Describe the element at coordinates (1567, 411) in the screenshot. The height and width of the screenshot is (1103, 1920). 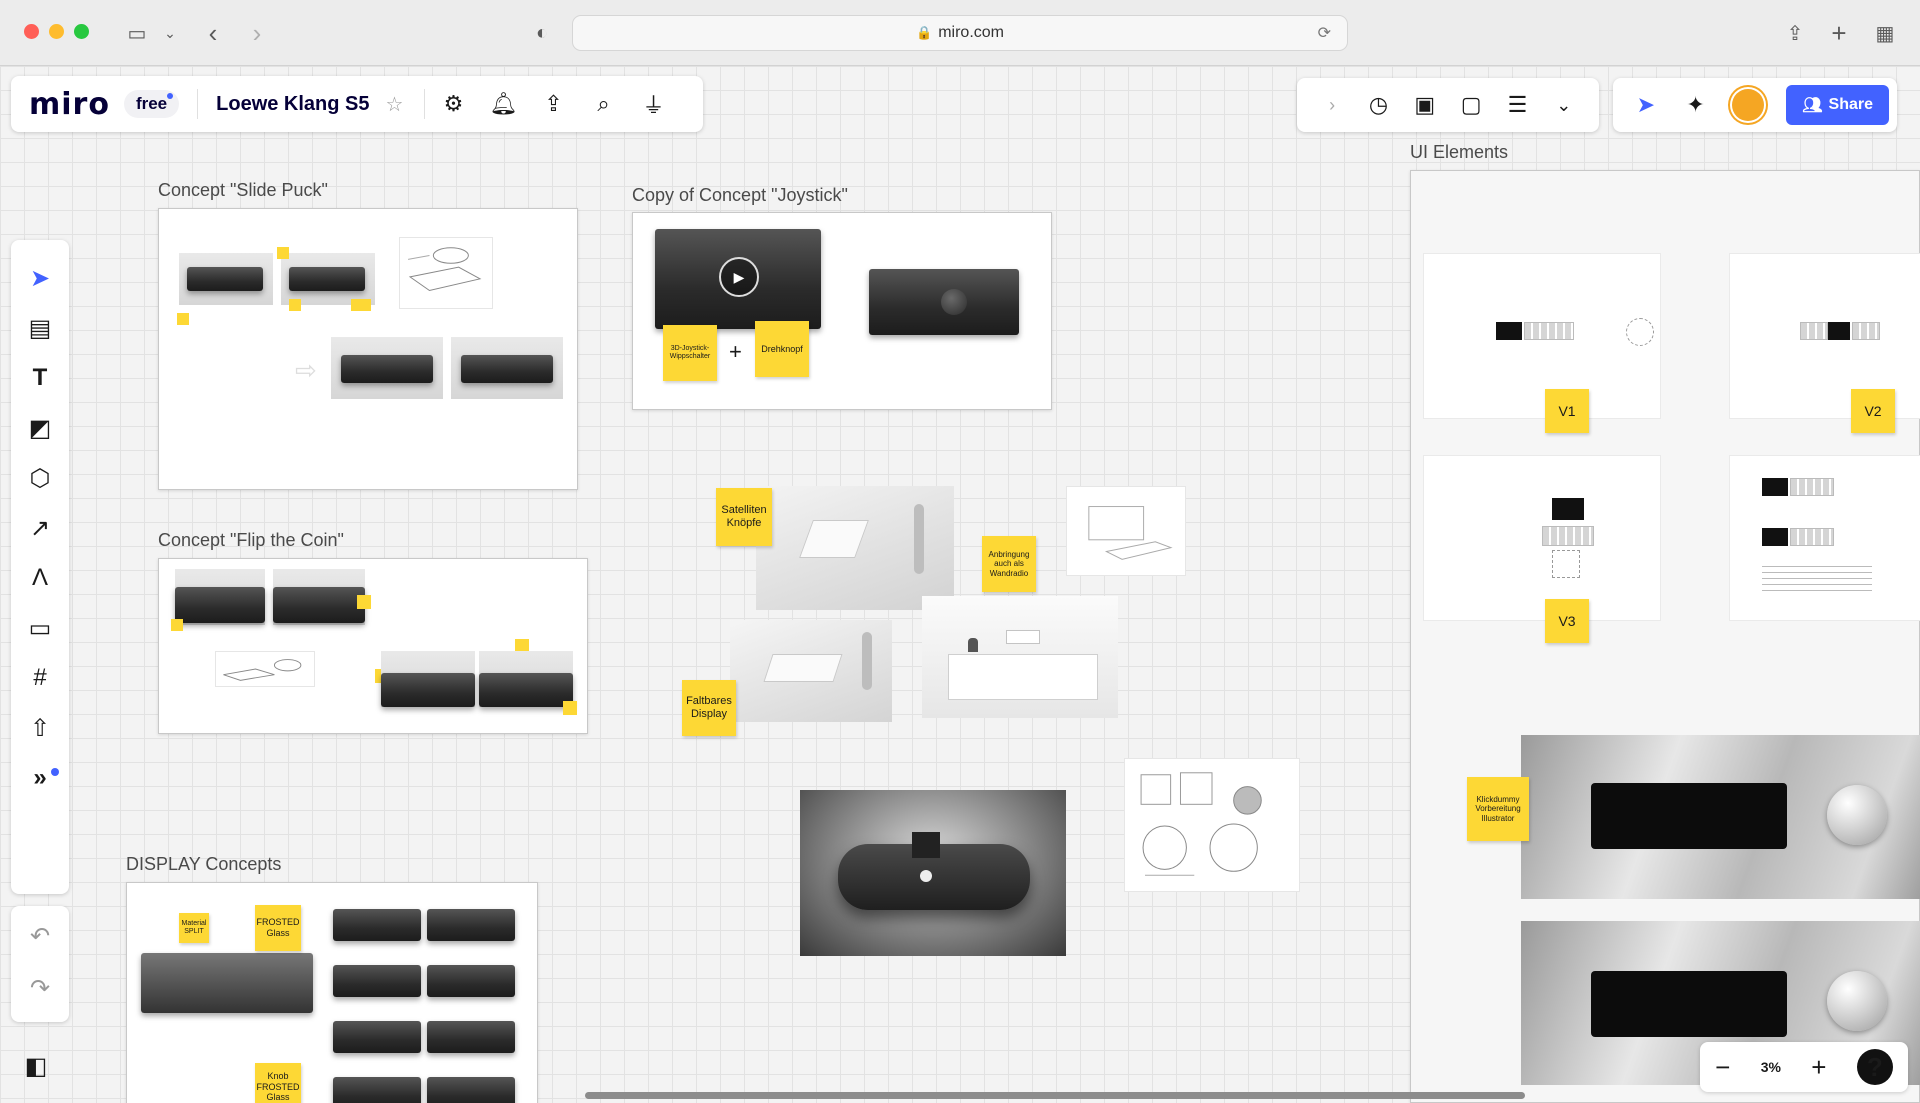
I see `sticky-note: V1` at that location.